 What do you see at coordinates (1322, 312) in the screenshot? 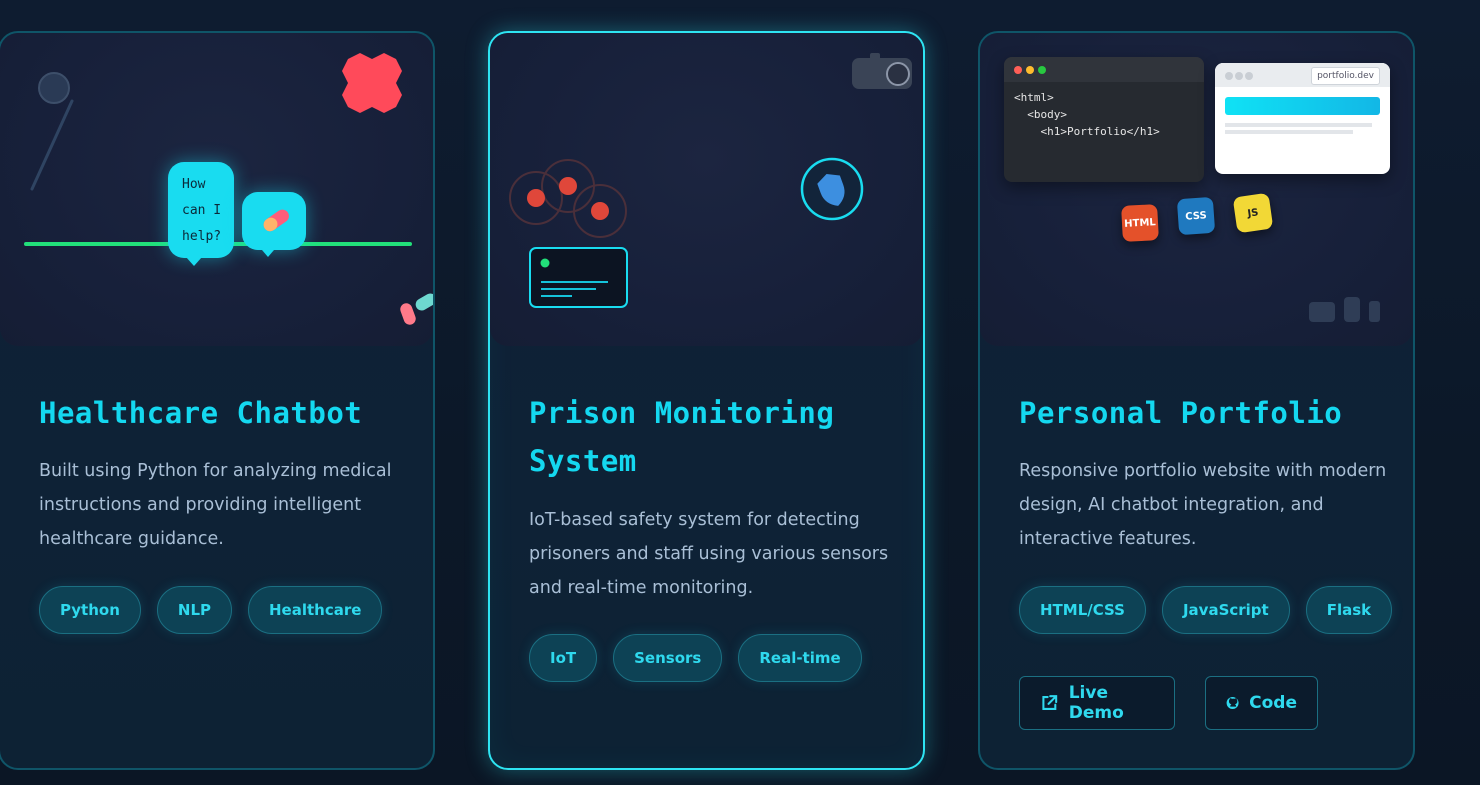
I see `laptop-icon` at bounding box center [1322, 312].